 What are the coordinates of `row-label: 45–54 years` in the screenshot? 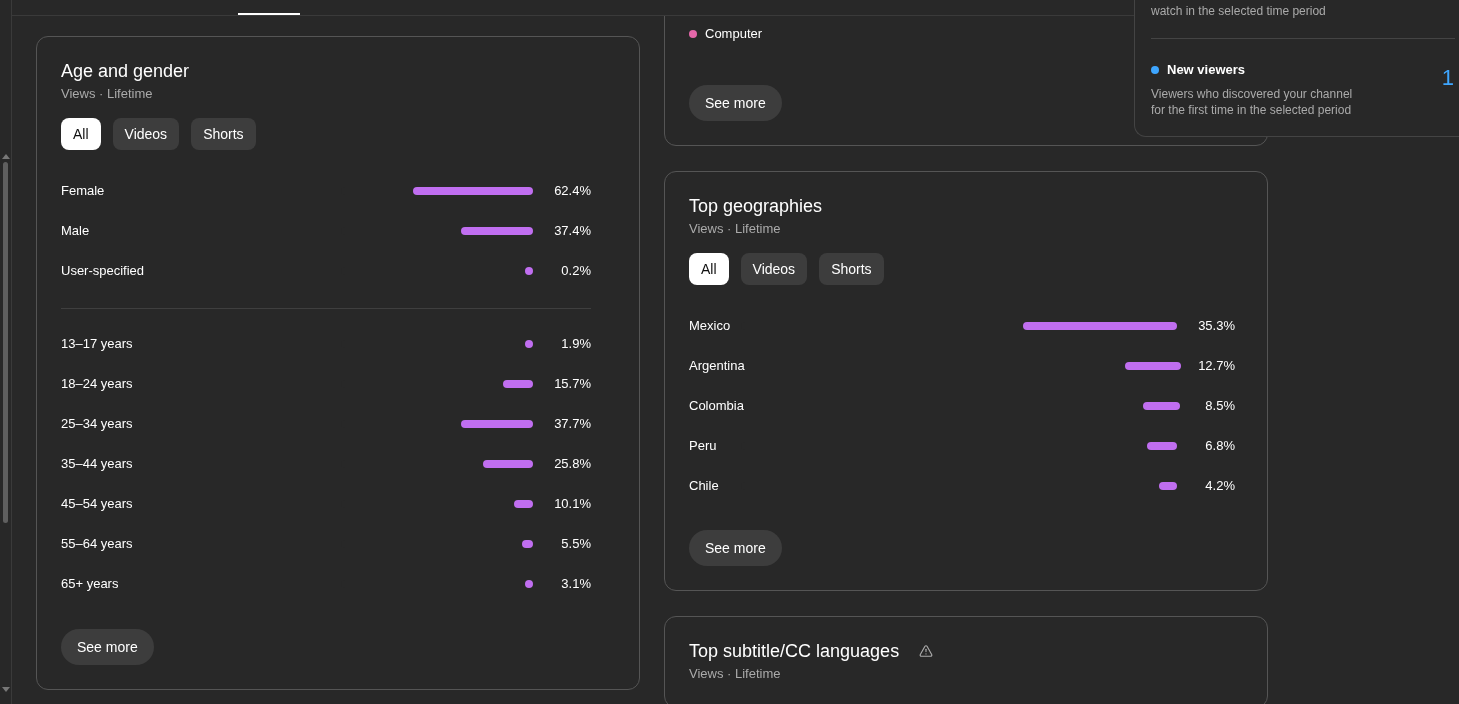 It's located at (97, 504).